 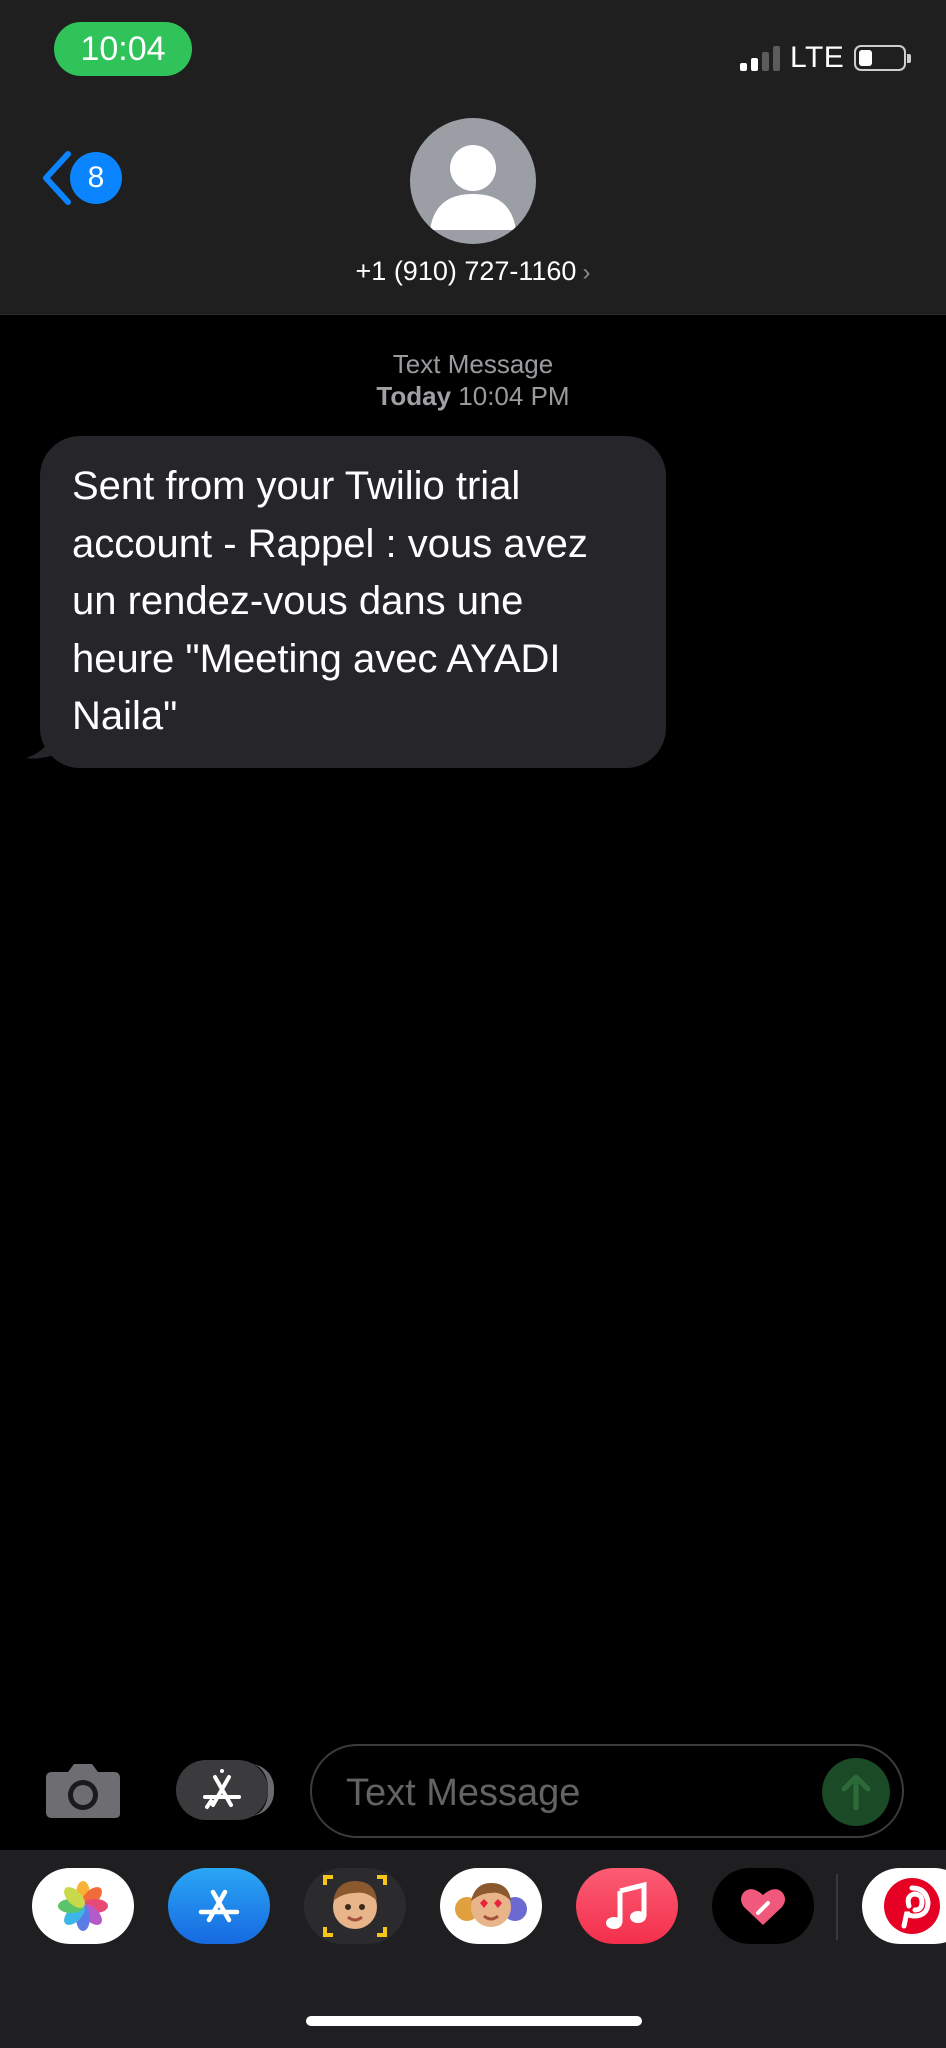 What do you see at coordinates (414, 396) in the screenshot?
I see `timestamp-day: Today` at bounding box center [414, 396].